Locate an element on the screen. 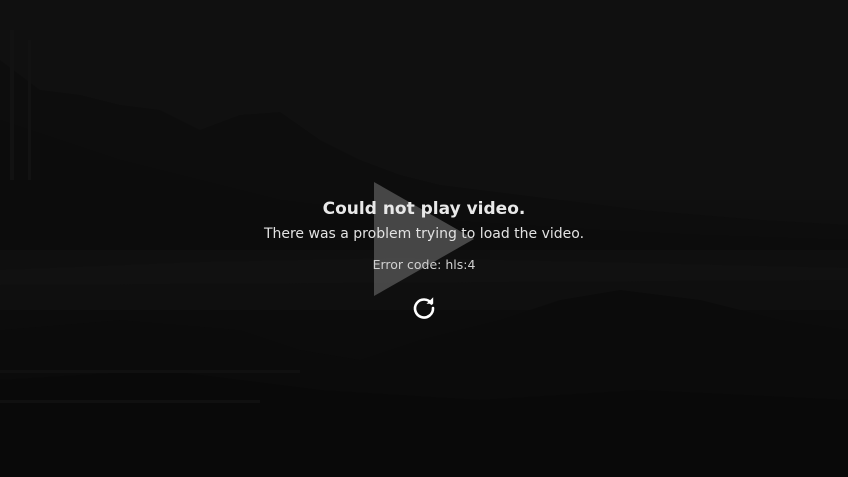 The height and width of the screenshot is (477, 848). error-title: Could not play video. is located at coordinates (424, 209).